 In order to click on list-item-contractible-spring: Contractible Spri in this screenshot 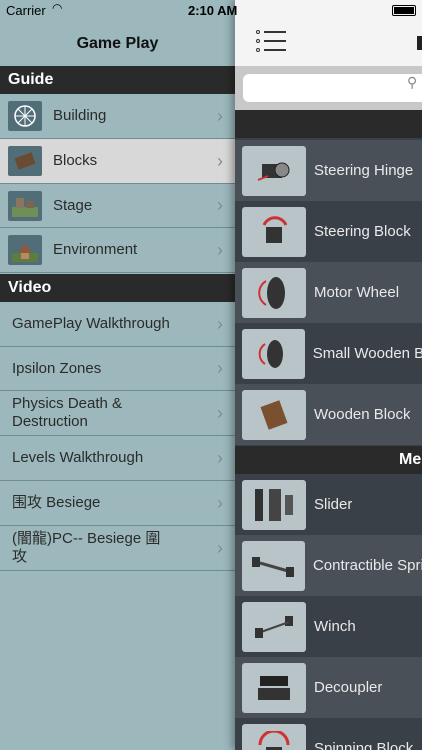, I will do `click(328, 565)`.